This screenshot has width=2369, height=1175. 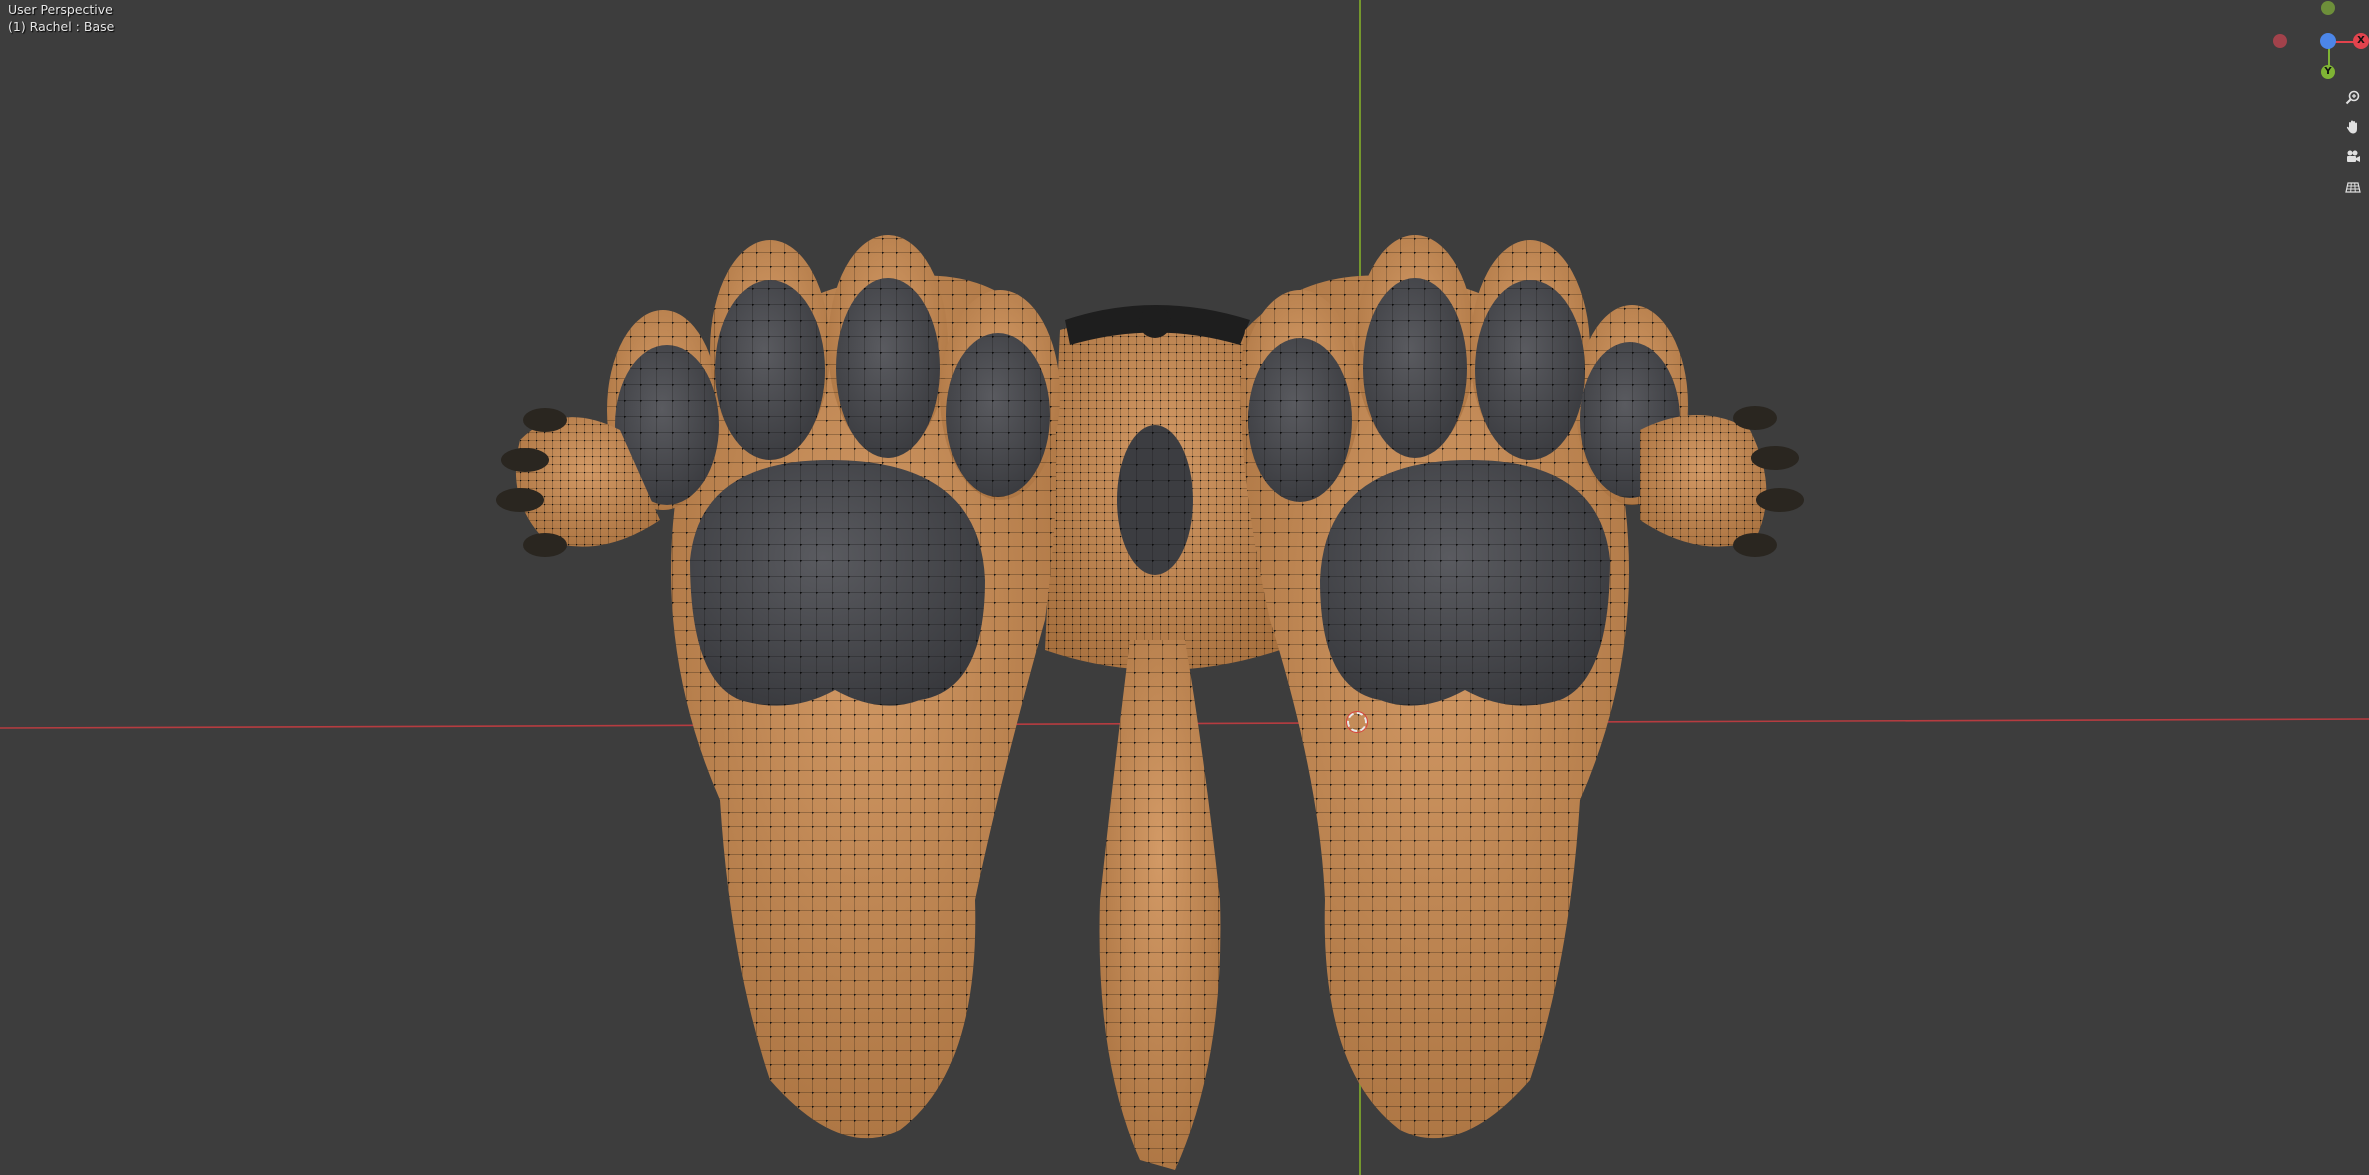 I want to click on gizmo-x-axis: X, so click(x=2361, y=41).